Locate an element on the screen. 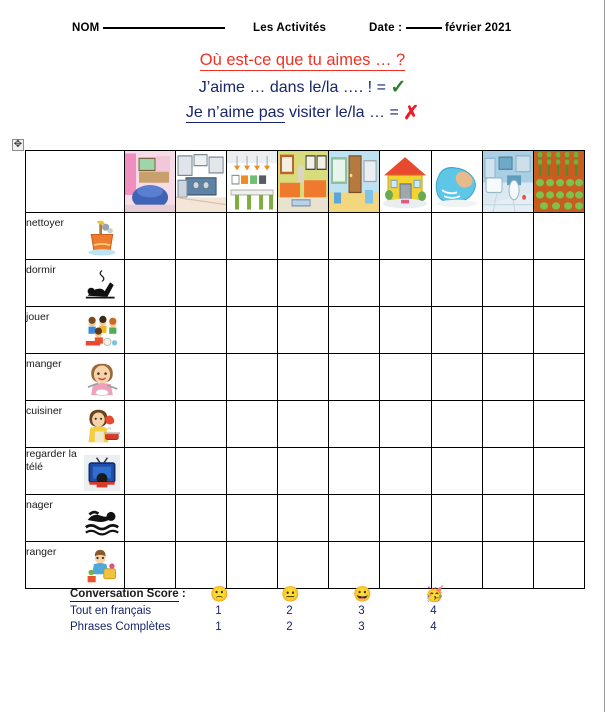 This screenshot has width=612, height=712. activity-label: ranger is located at coordinates (41, 552).